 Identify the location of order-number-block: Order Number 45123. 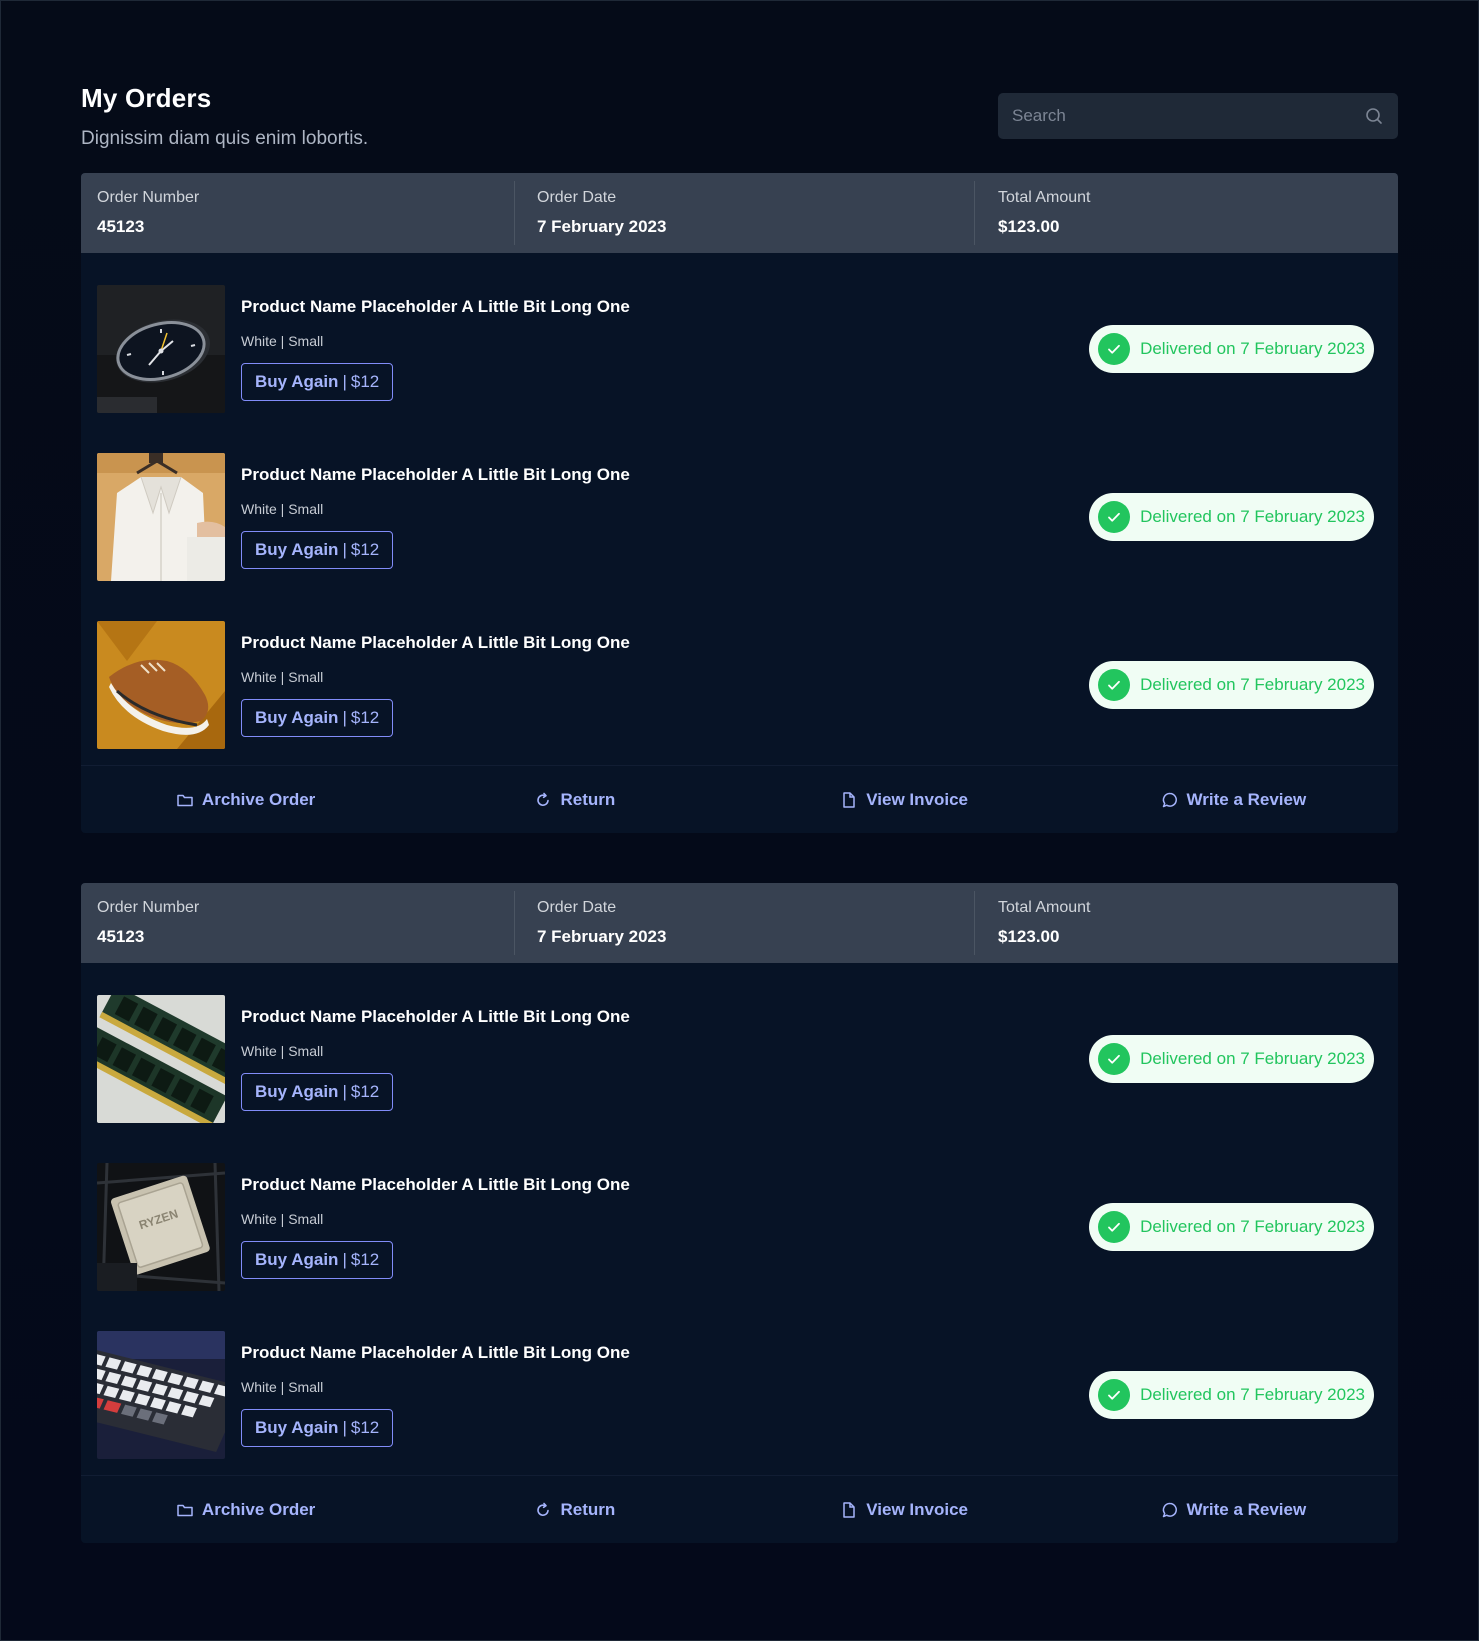
(298, 923).